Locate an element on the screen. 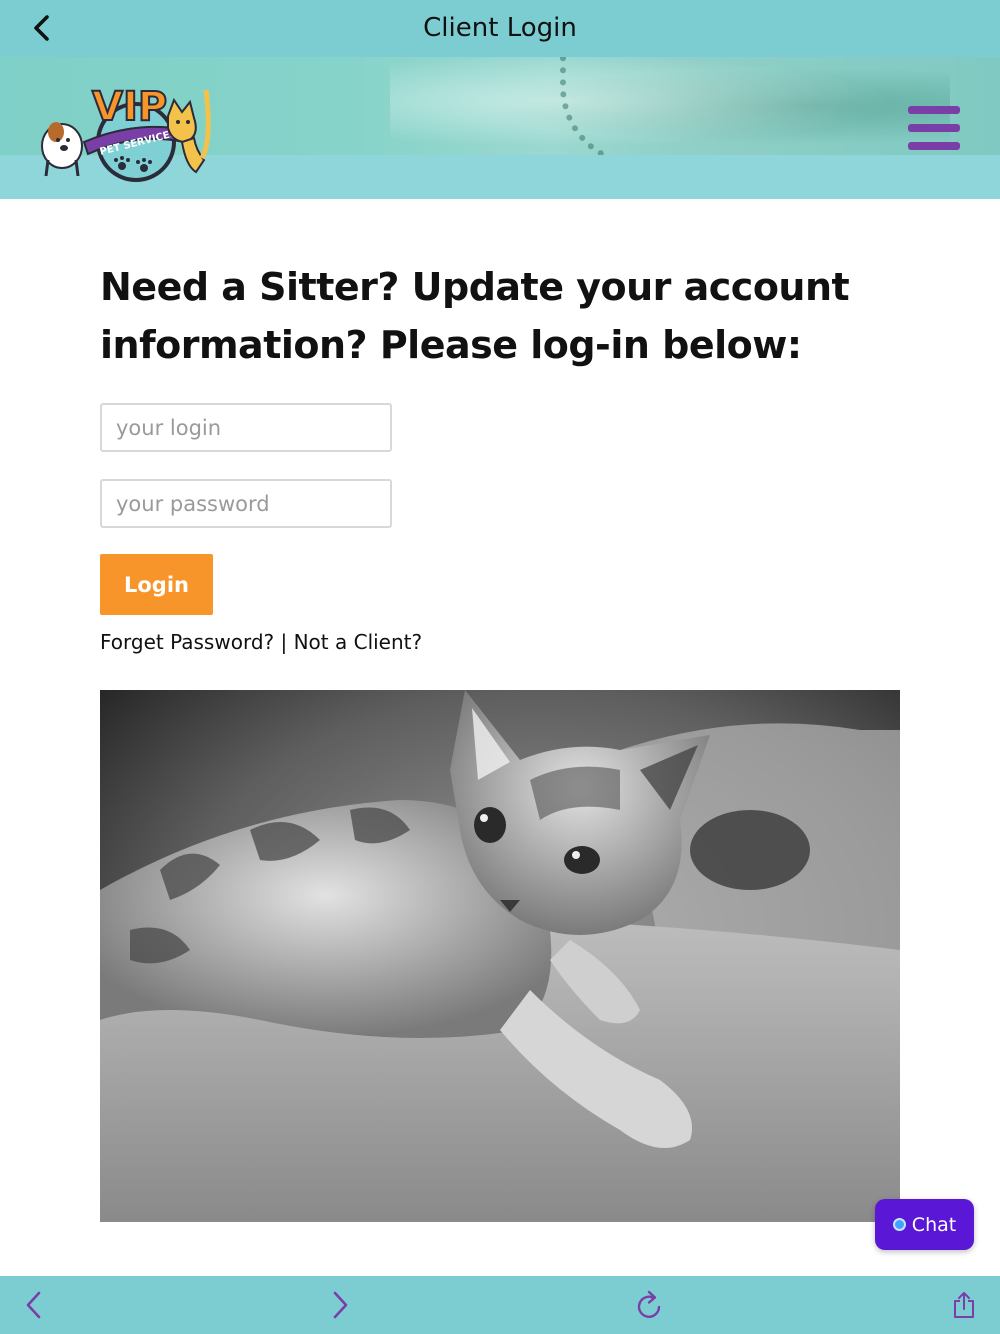 The height and width of the screenshot is (1334, 1000). chat-status-icon is located at coordinates (899, 1224).